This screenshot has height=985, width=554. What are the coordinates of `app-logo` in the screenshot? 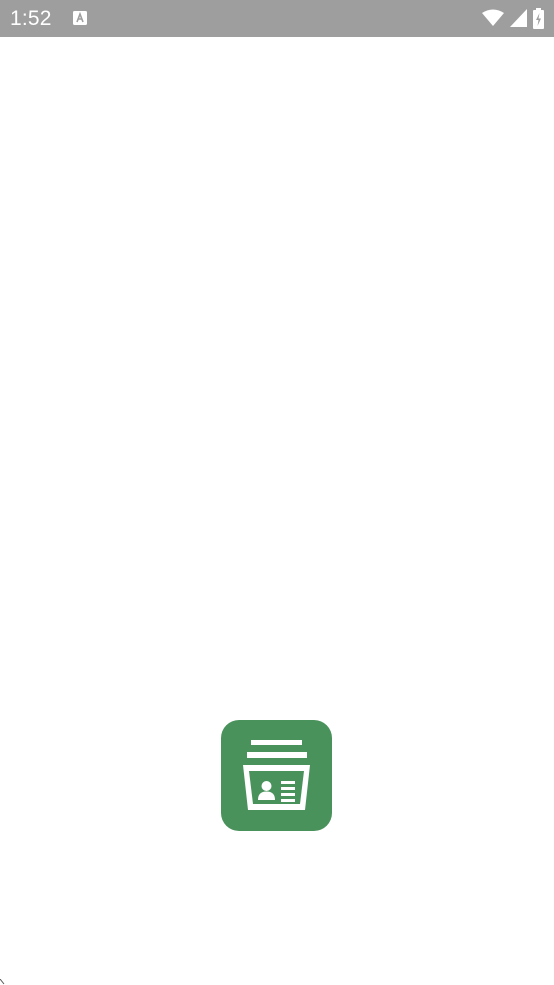 It's located at (276, 775).